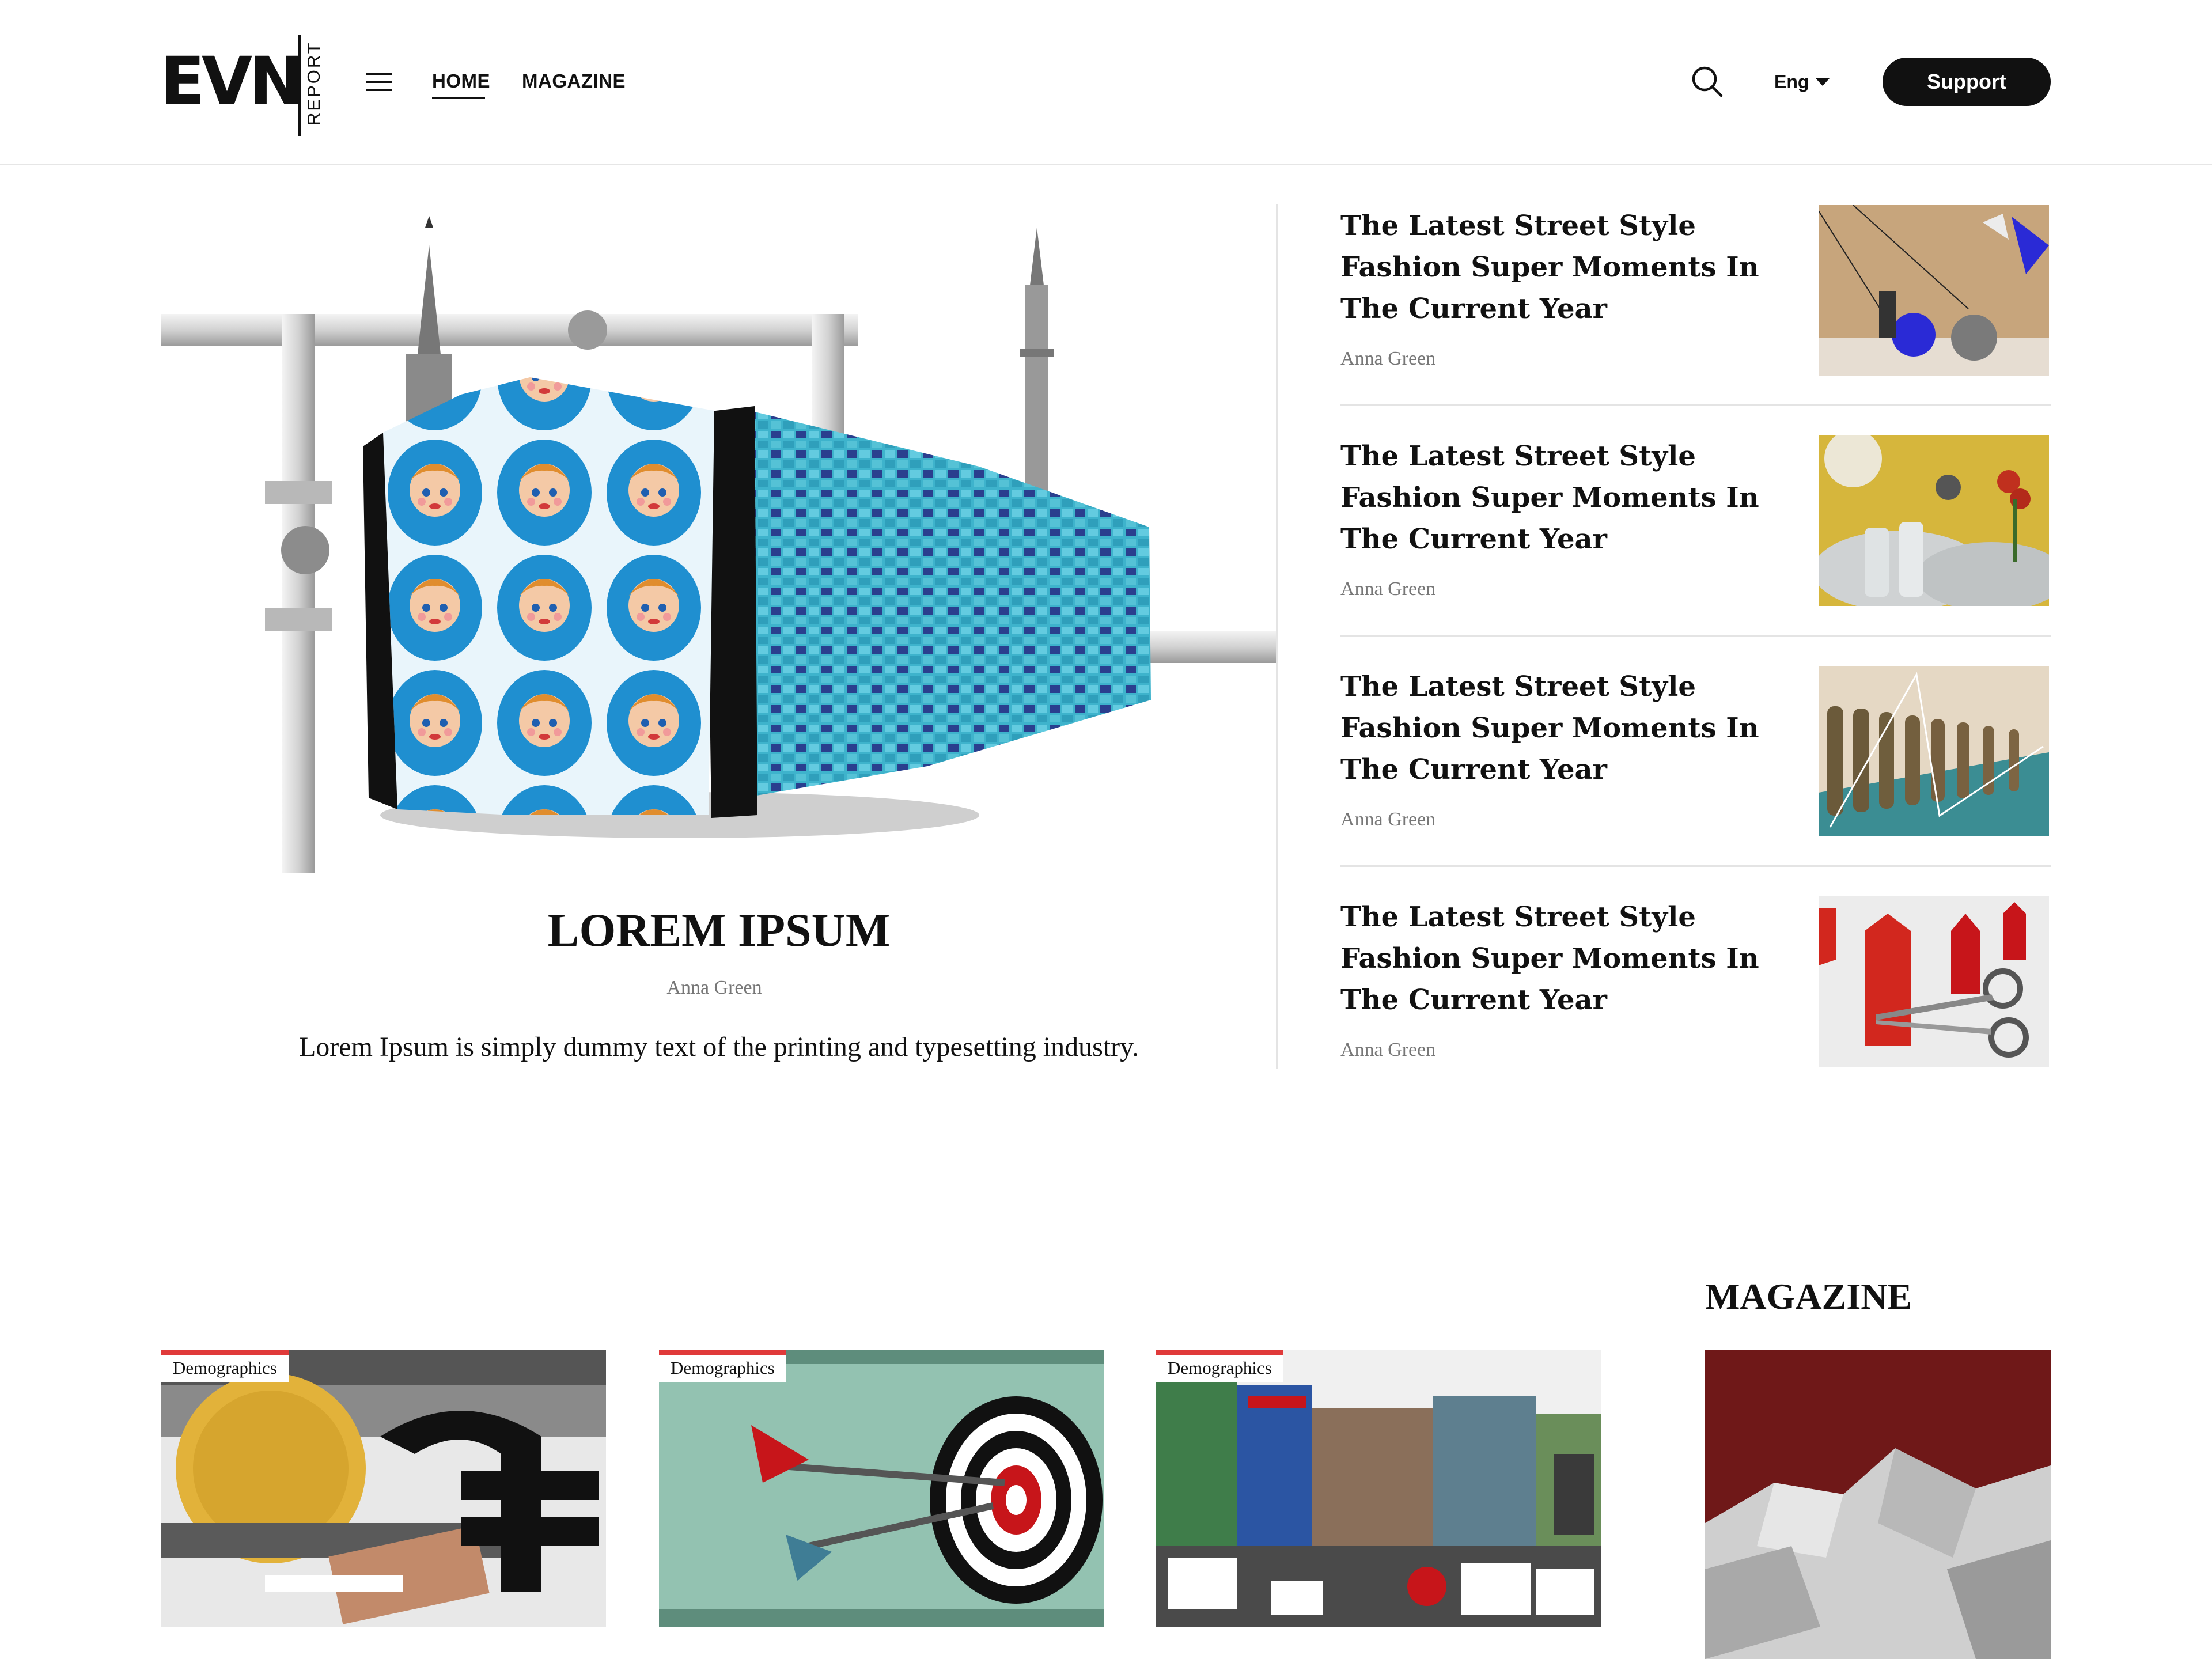 This screenshot has height=1659, width=2212. Describe the element at coordinates (719, 930) in the screenshot. I see `hero-title: LOREM IPSUM` at that location.